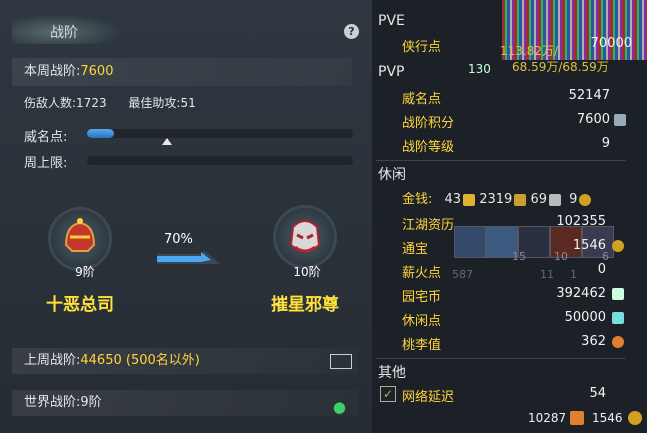 The image size is (647, 433). I want to click on silver-ingot-icon, so click(520, 199).